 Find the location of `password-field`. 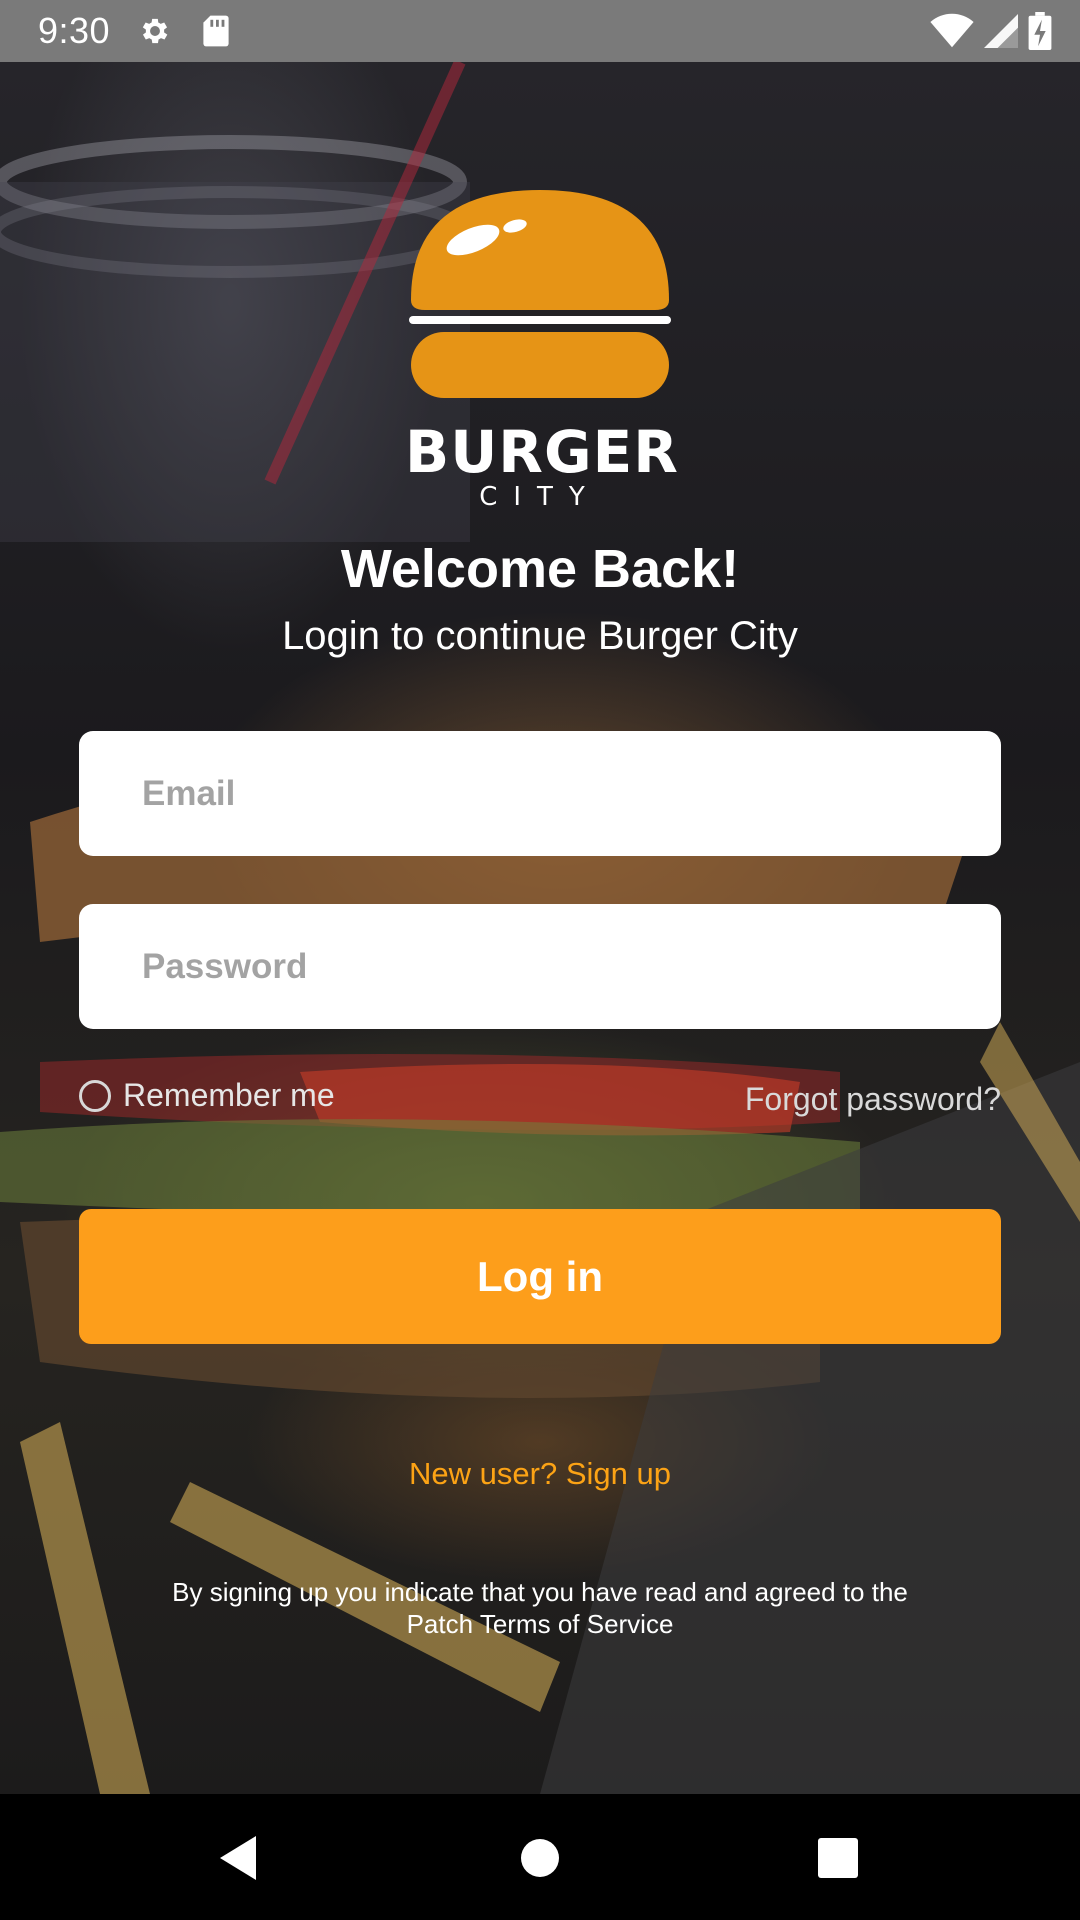

password-field is located at coordinates (540, 966).